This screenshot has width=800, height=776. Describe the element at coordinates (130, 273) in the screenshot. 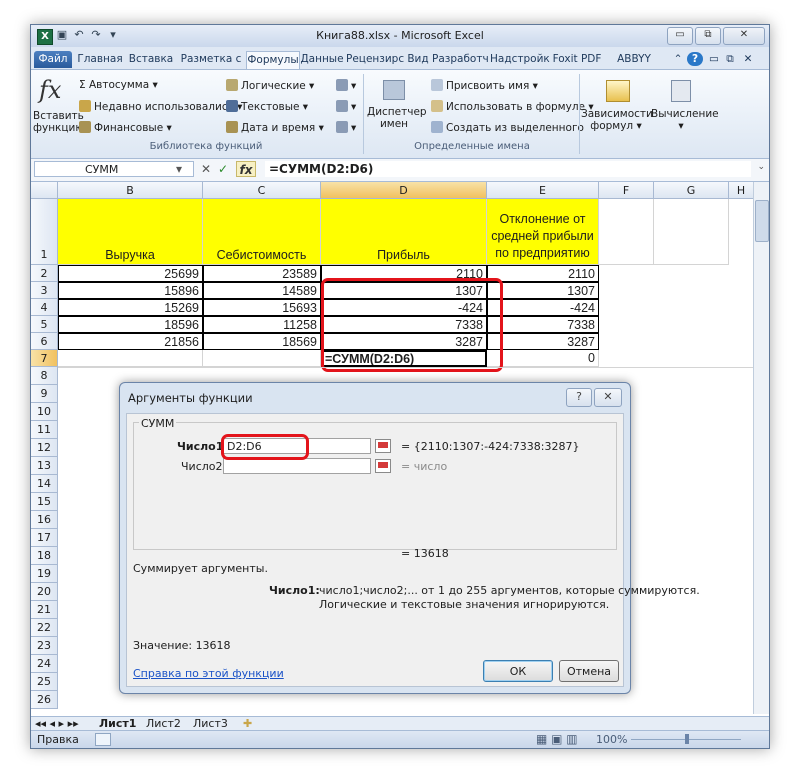

I see `cell-revenue: 25699` at that location.